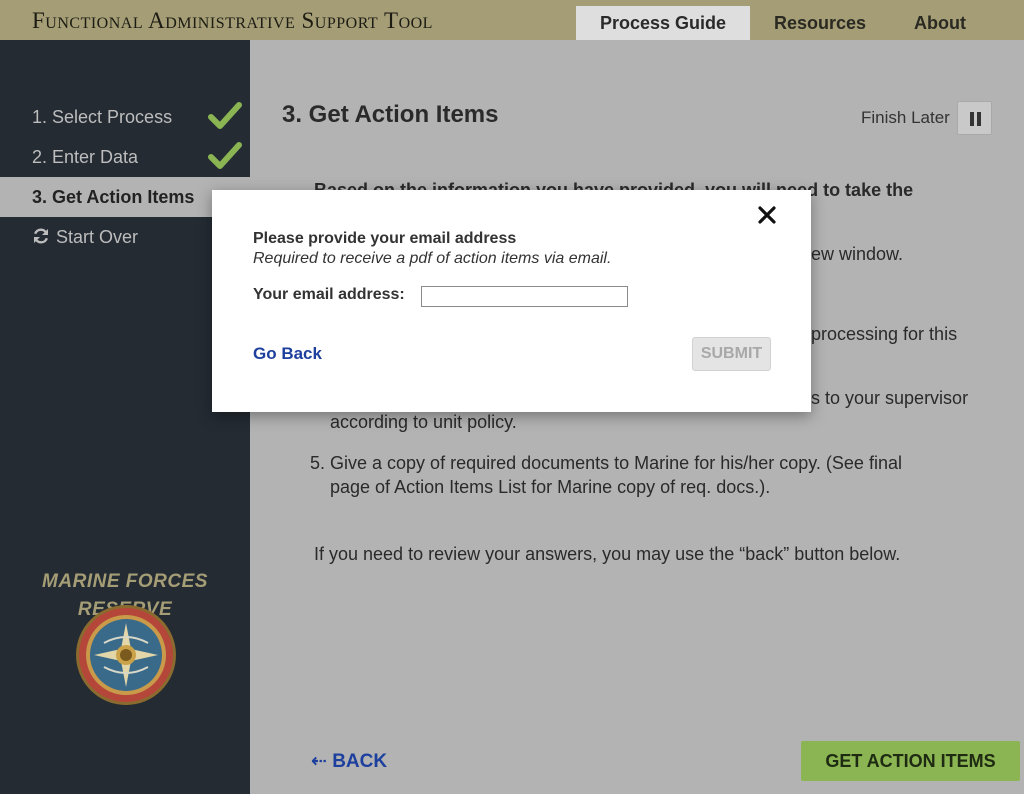  What do you see at coordinates (385, 238) in the screenshot?
I see `modal-heading: Please provide your email address` at bounding box center [385, 238].